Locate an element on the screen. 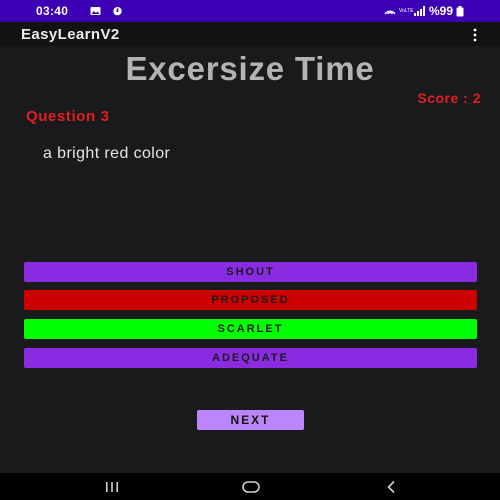 The width and height of the screenshot is (500, 500). image-icon is located at coordinates (95, 11).